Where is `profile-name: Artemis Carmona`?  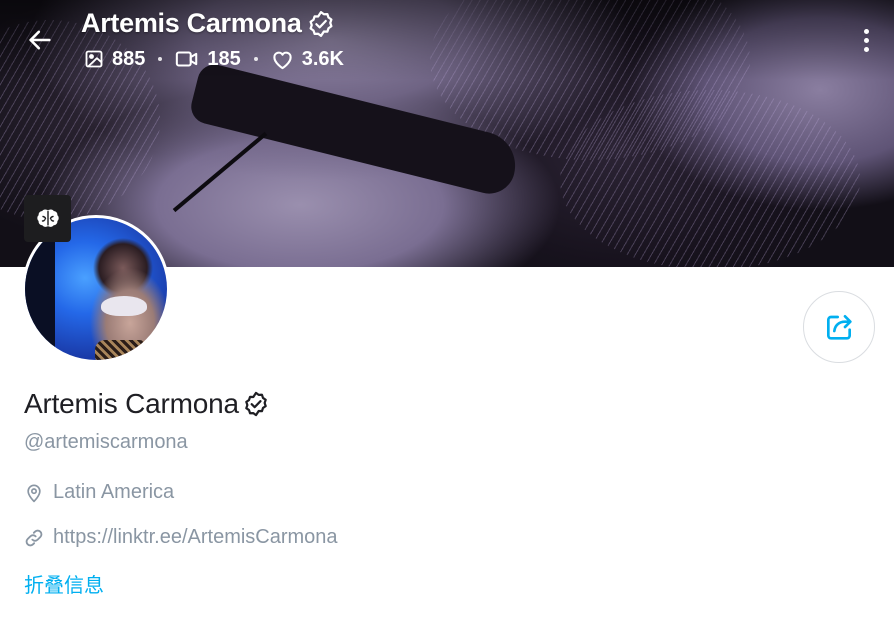
profile-name: Artemis Carmona is located at coordinates (147, 404).